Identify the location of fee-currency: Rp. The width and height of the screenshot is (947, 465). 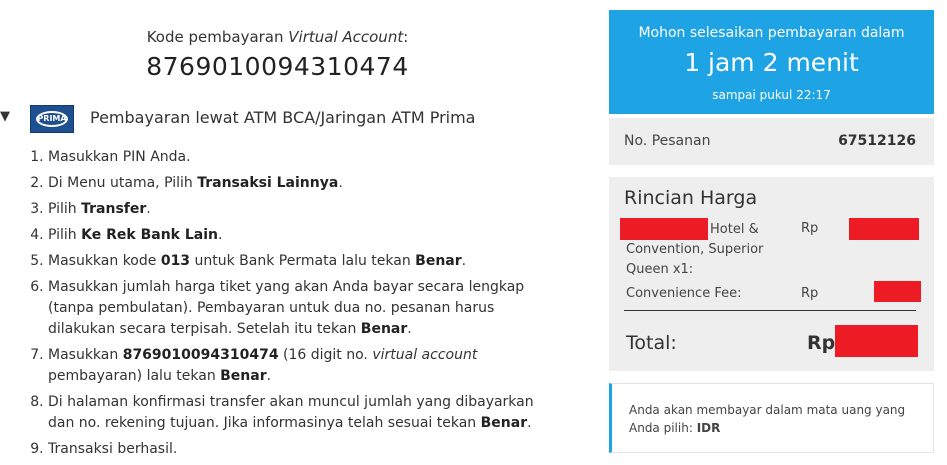
(810, 293).